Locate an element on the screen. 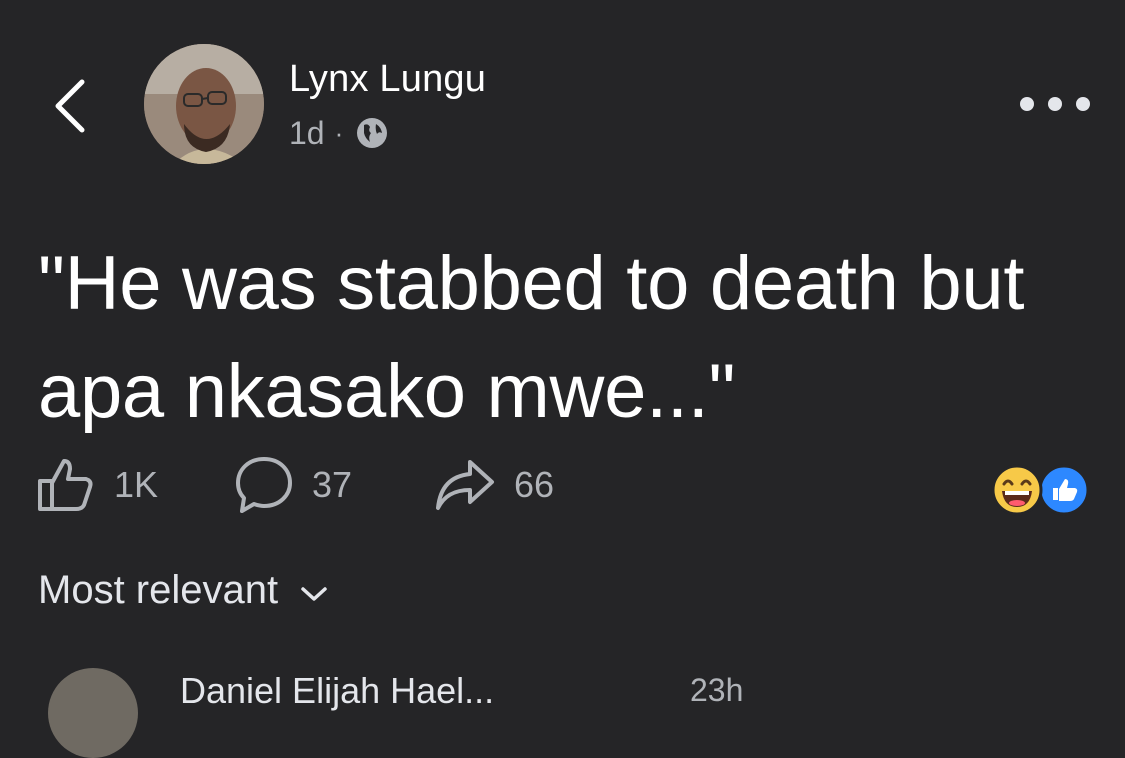 This screenshot has width=1125, height=758. share-button: 66 is located at coordinates (494, 485).